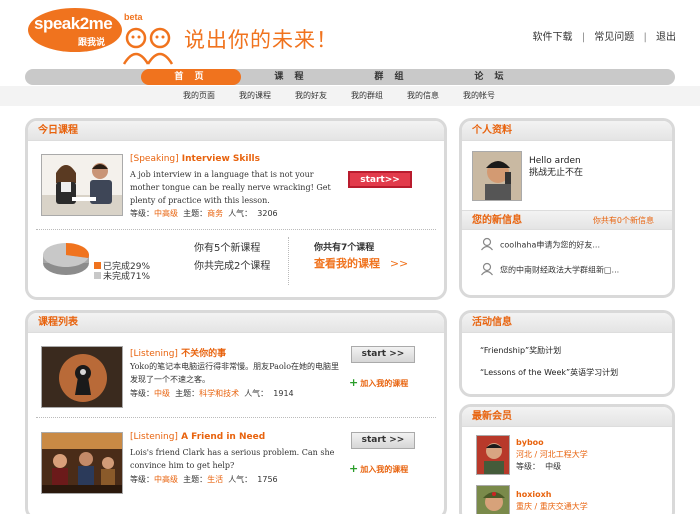 Image resolution: width=700 pixels, height=514 pixels. I want to click on member-level: 等级： 中级, so click(552, 467).